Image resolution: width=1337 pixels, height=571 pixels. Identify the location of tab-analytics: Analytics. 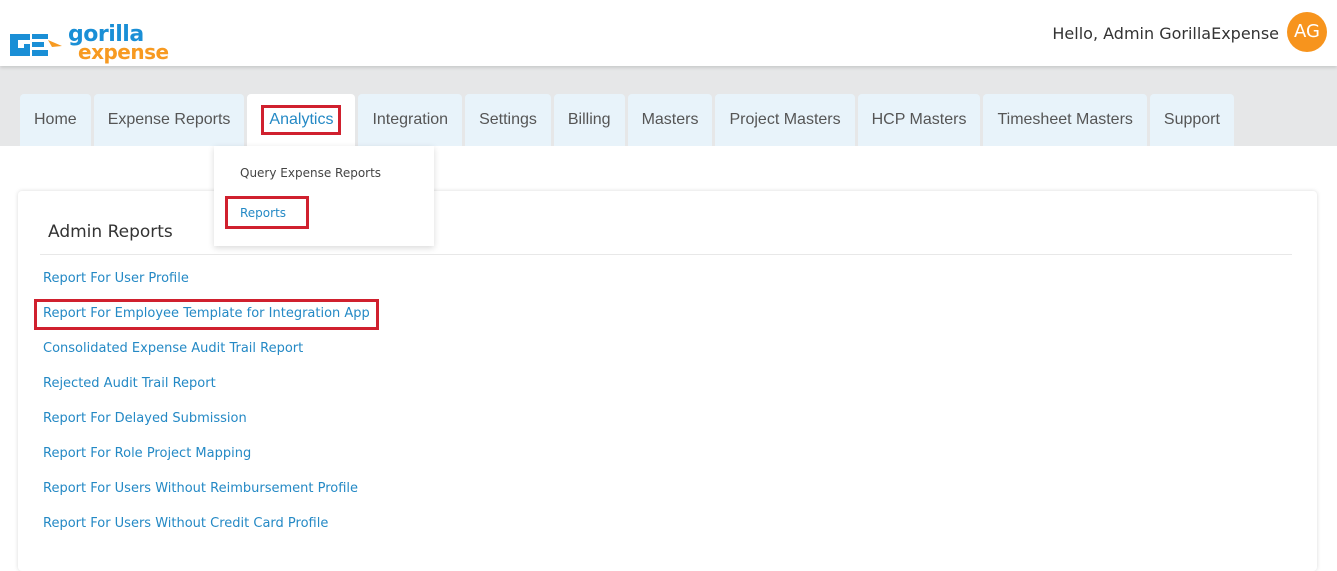
(301, 120).